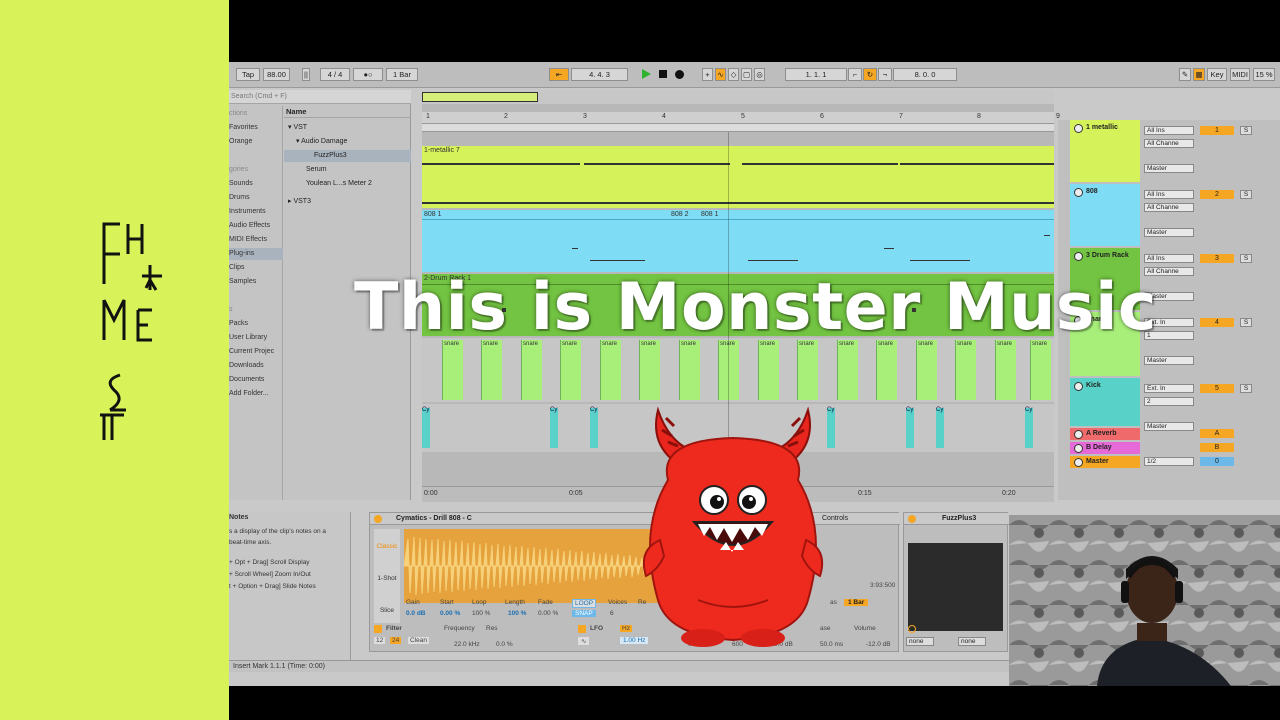 This screenshot has width=1280, height=720. I want to click on tree-item-youlean: Youlean L...s Meter 2, so click(339, 184).